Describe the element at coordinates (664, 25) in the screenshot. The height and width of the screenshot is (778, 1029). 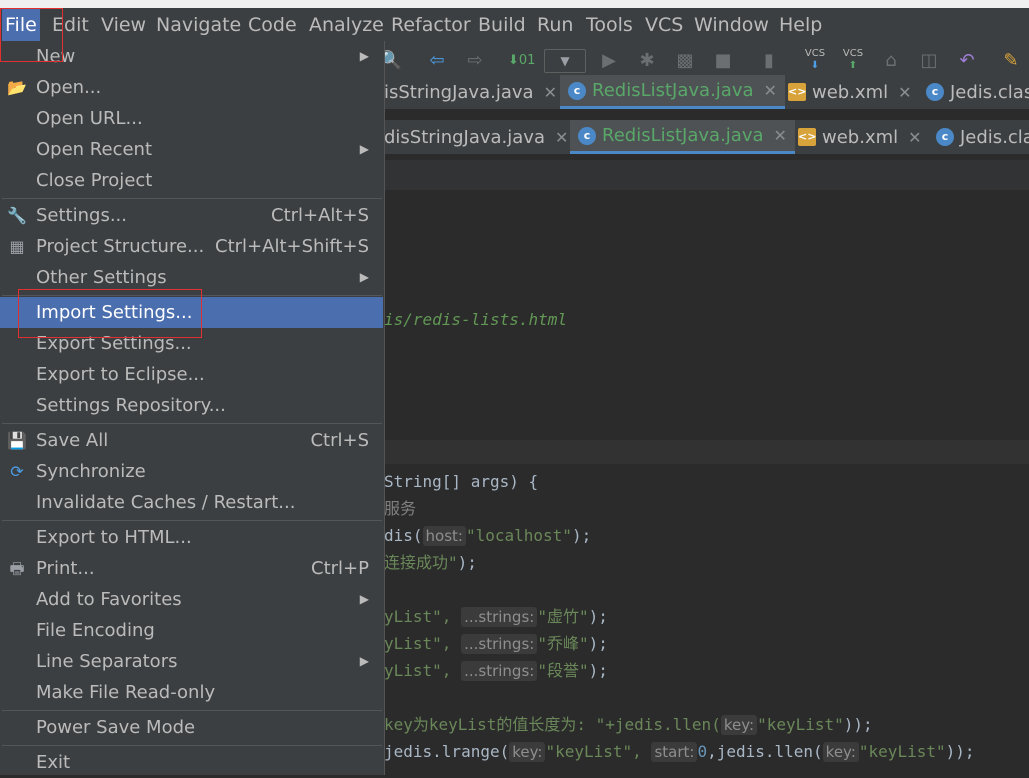
I see `menu-vcs: VCS` at that location.